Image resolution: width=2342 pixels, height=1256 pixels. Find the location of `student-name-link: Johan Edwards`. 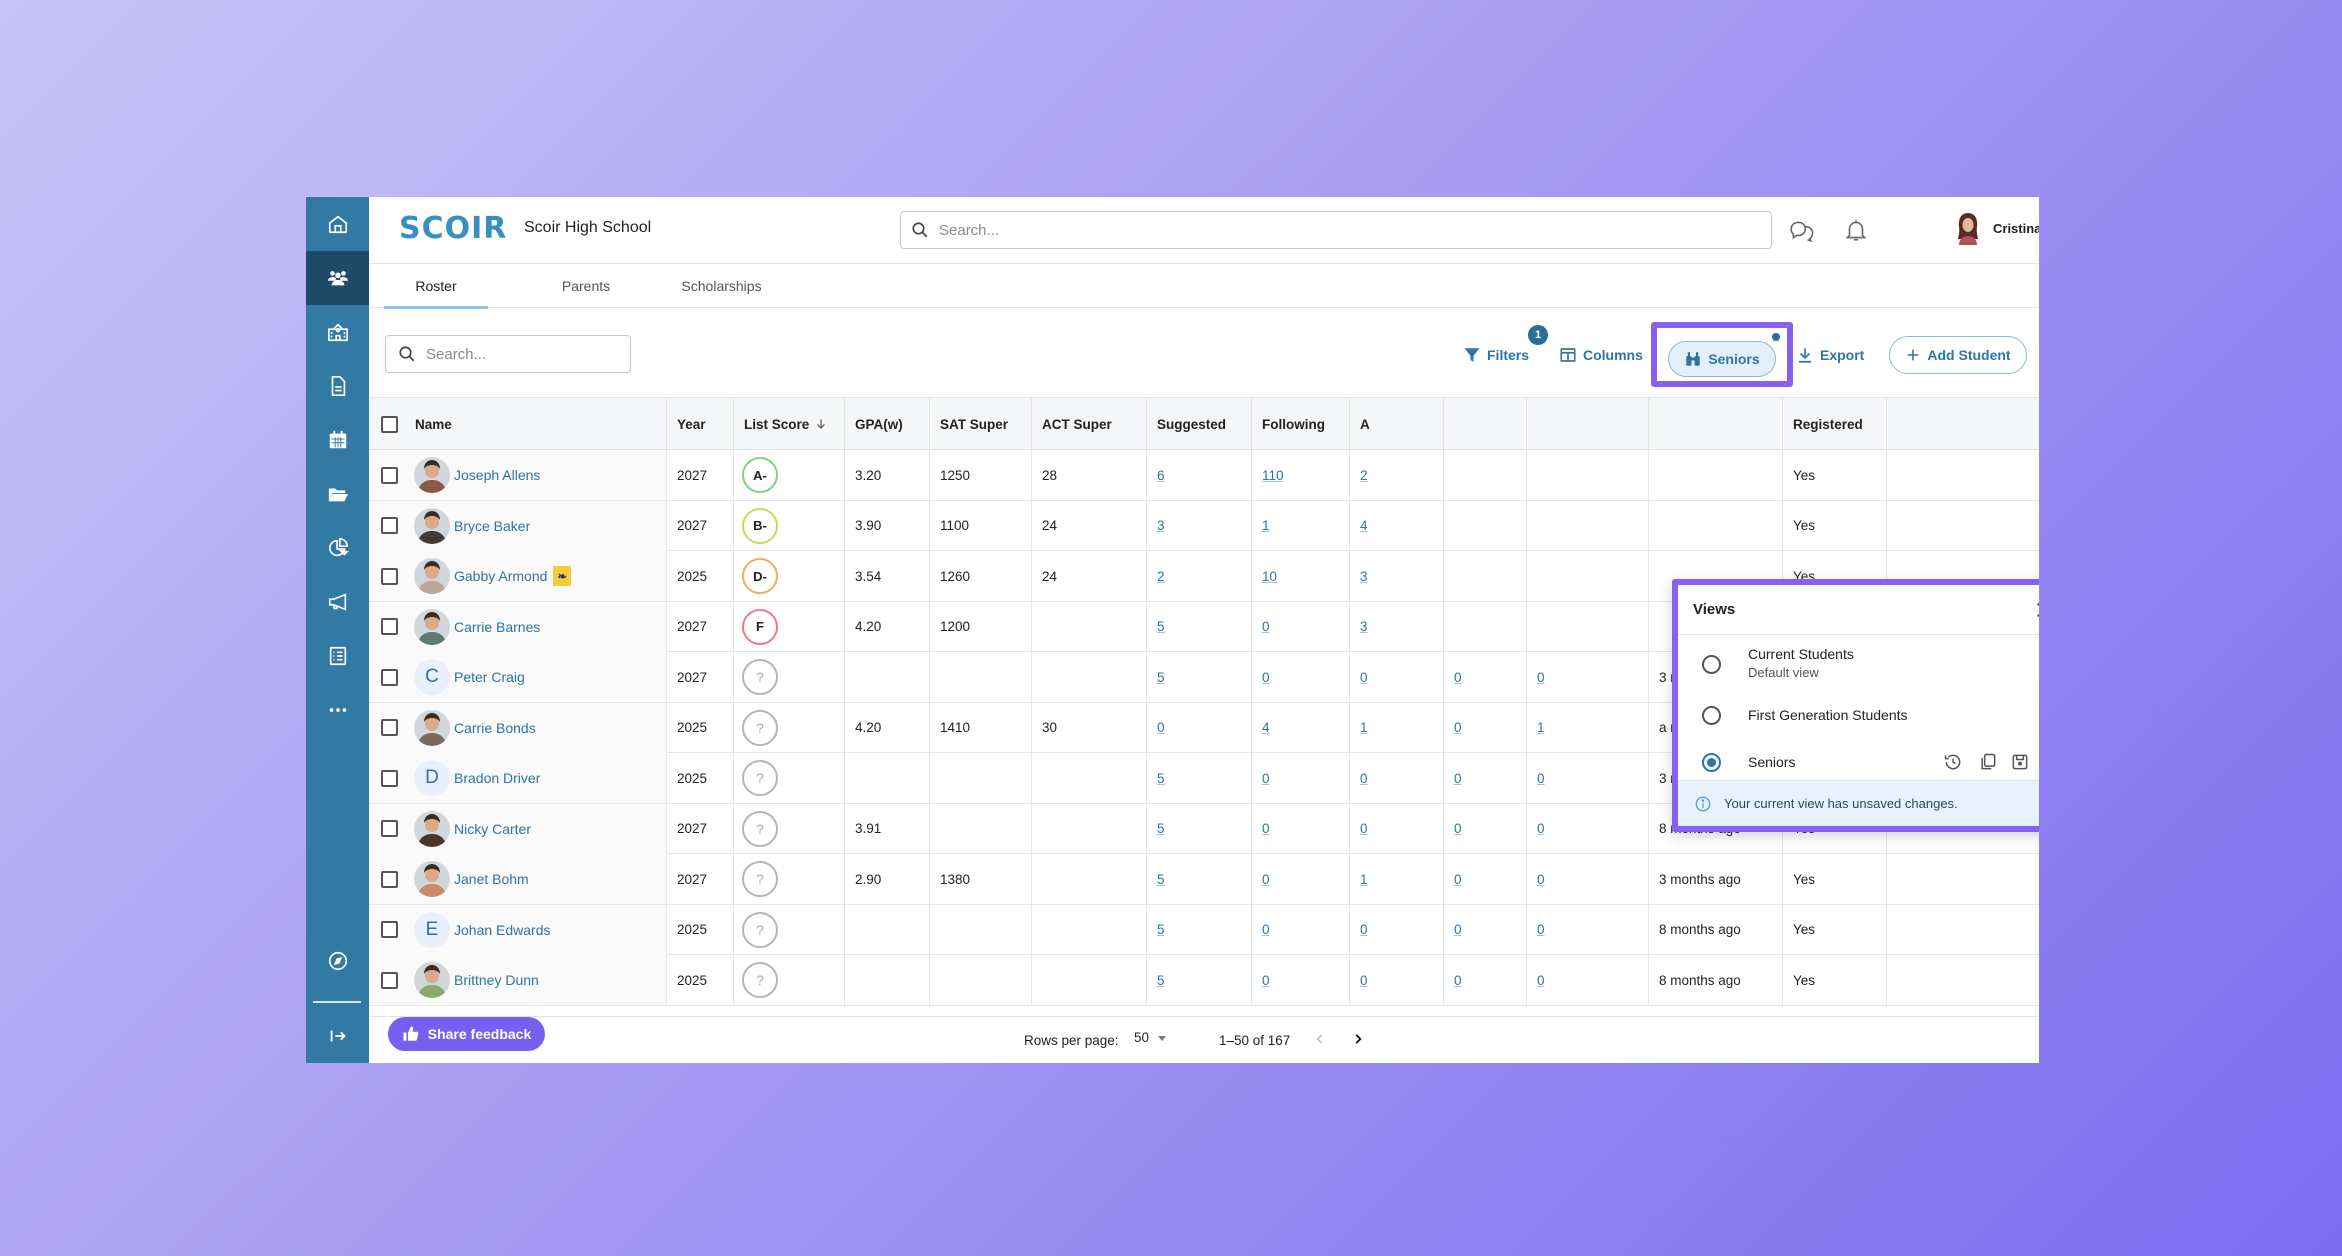

student-name-link: Johan Edwards is located at coordinates (502, 930).